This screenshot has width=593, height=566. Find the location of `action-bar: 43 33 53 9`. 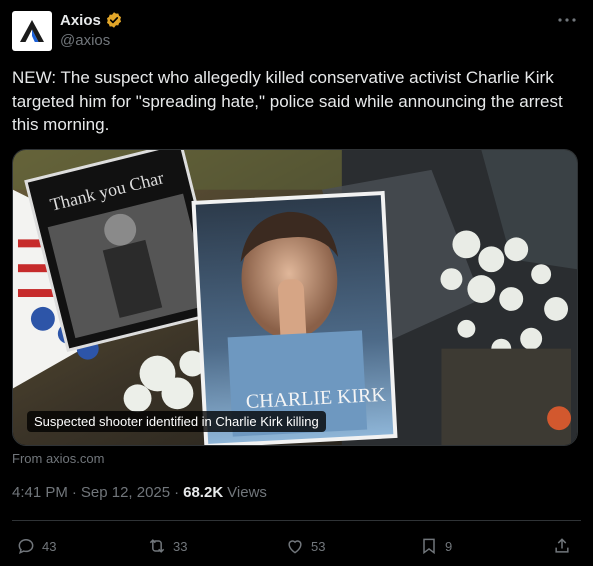

action-bar: 43 33 53 9 is located at coordinates (296, 546).